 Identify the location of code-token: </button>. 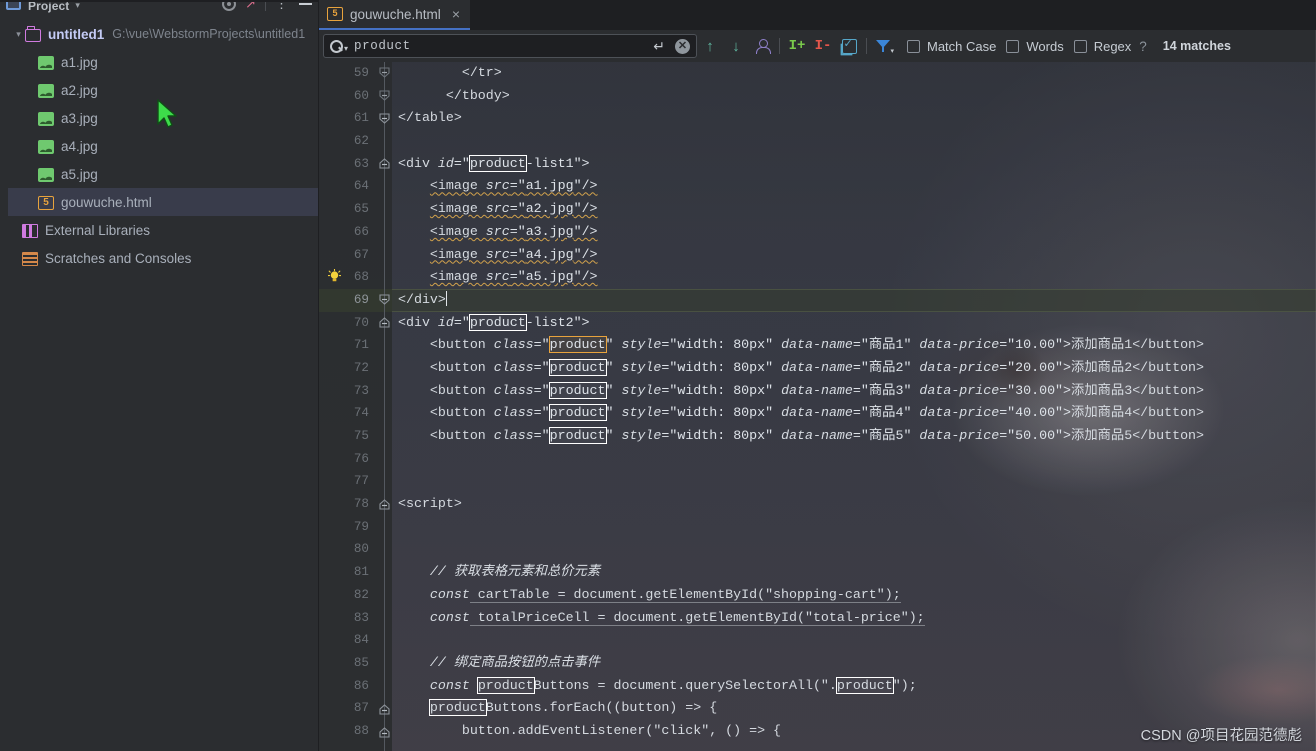
(1168, 413).